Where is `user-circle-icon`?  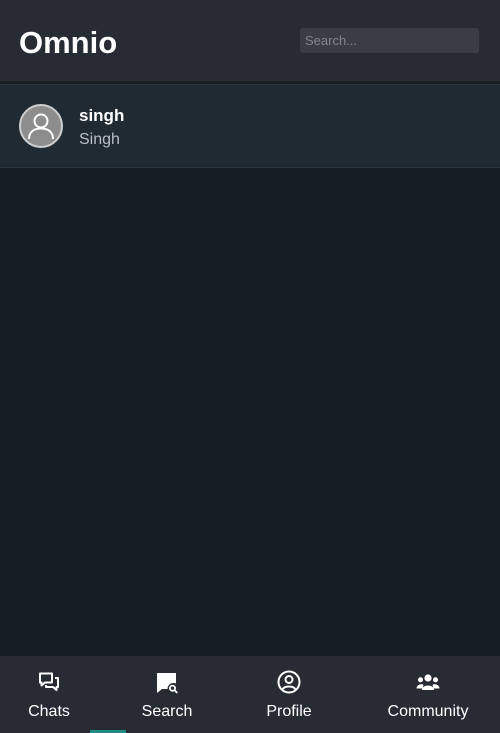
user-circle-icon is located at coordinates (289, 682).